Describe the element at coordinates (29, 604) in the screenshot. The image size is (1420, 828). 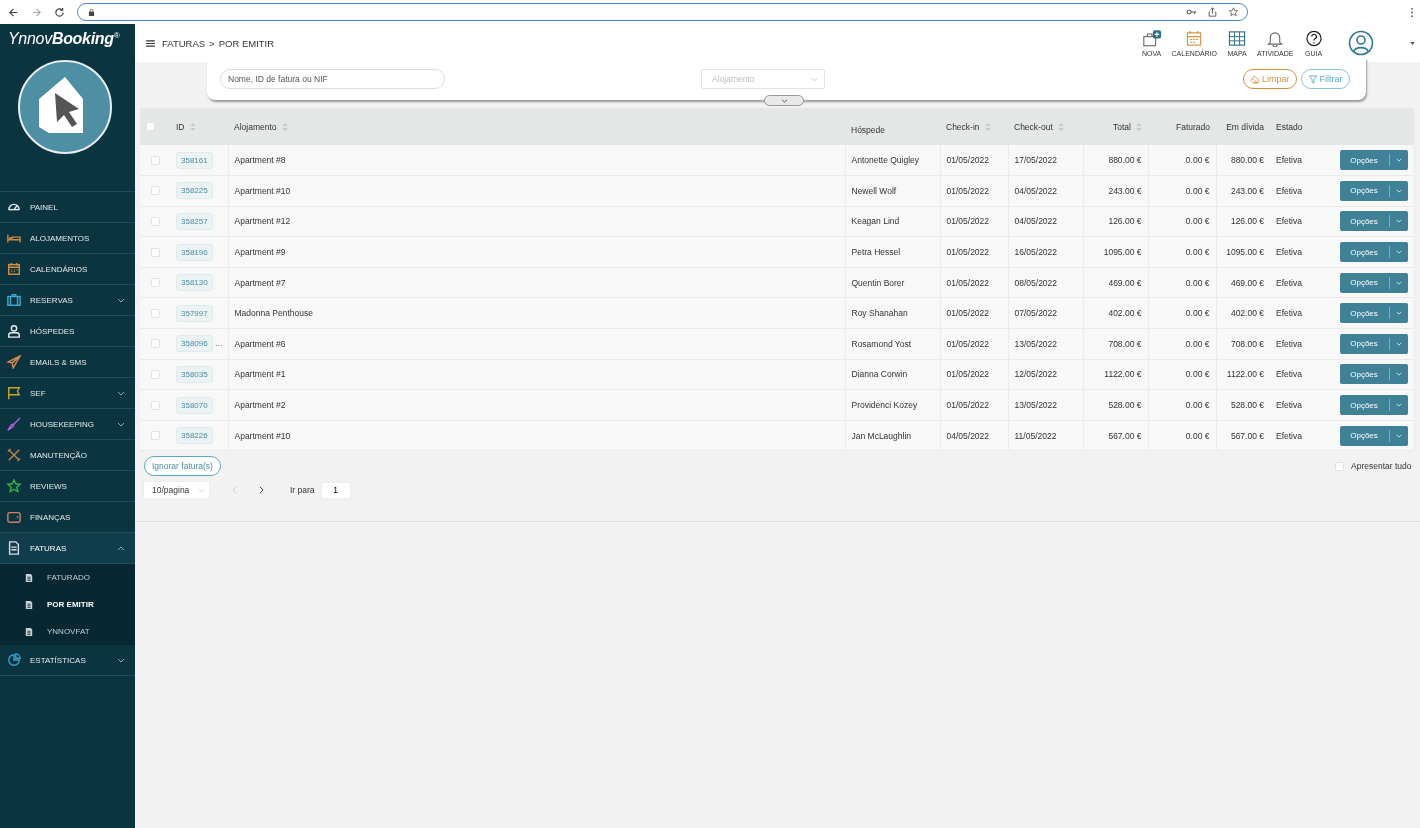
I see `document-icon` at that location.